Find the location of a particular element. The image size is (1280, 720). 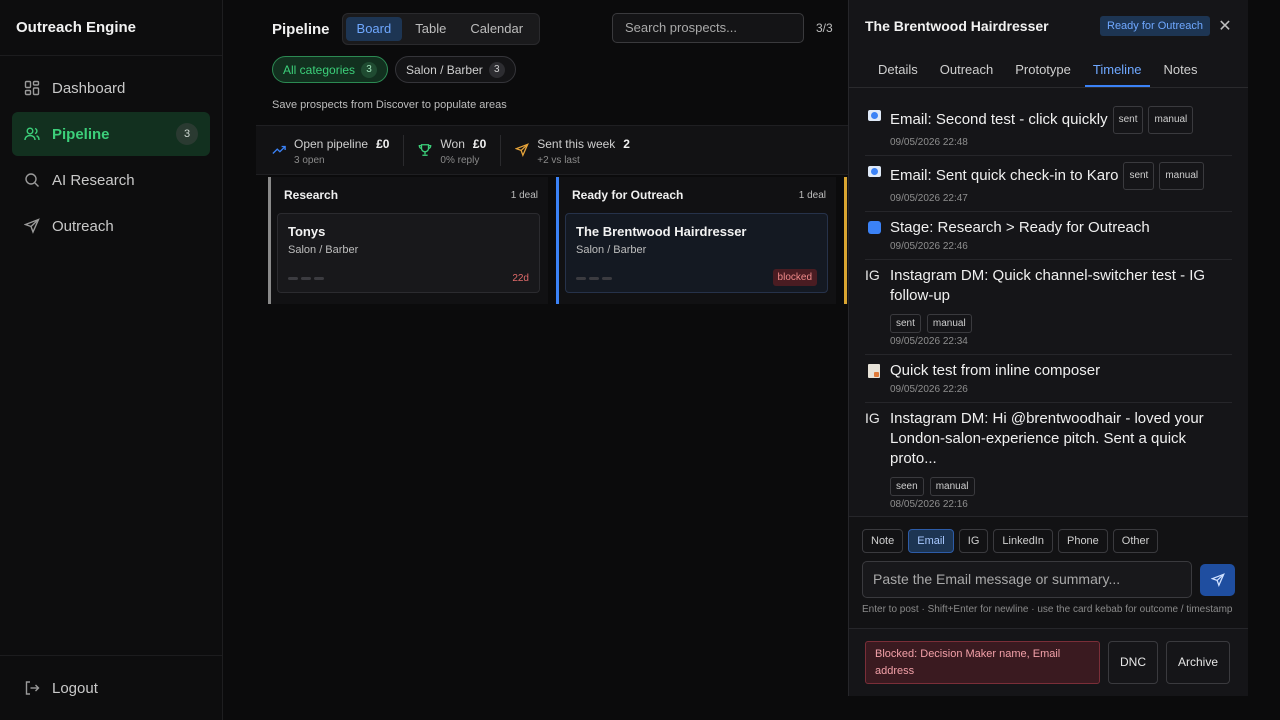

sidebar-item-dashboard: Dashboard is located at coordinates (111, 88).